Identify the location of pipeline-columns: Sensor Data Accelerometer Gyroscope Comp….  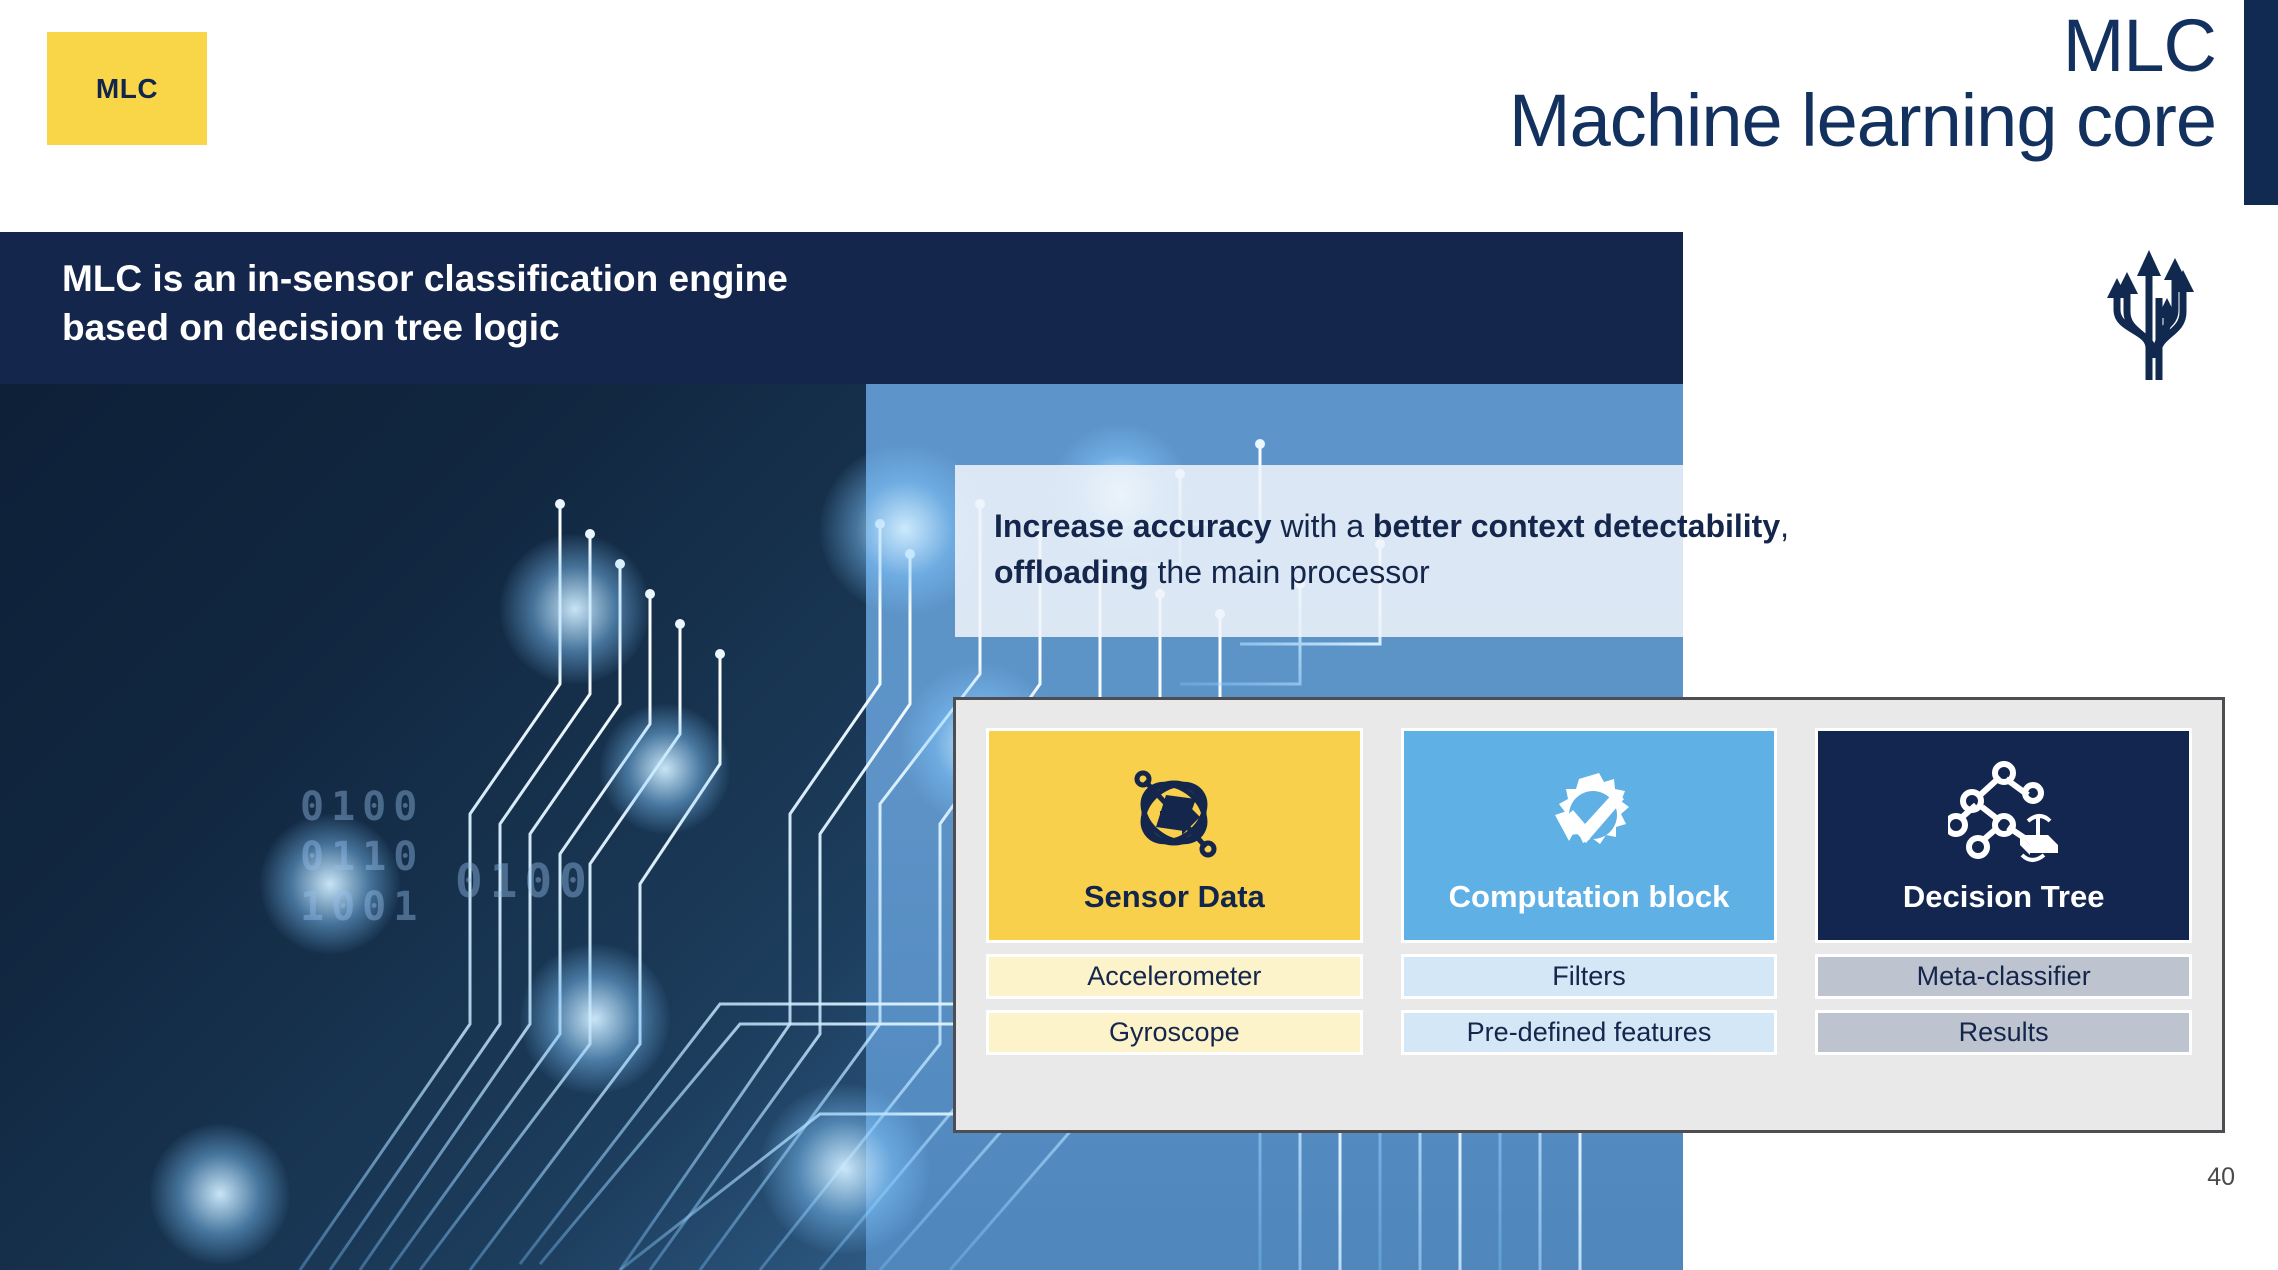
(1589, 891).